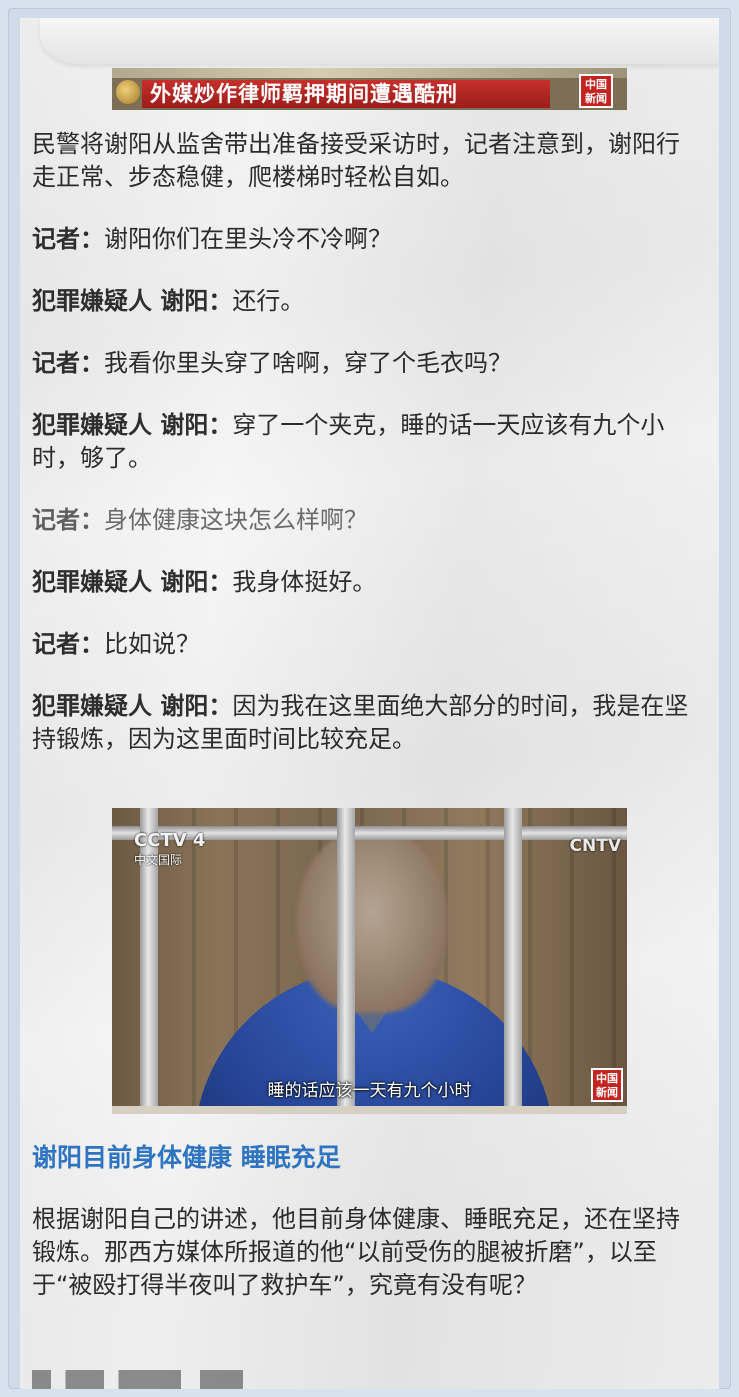 This screenshot has height=1397, width=739. Describe the element at coordinates (268, 301) in the screenshot. I see `dialogue-text: 还行。` at that location.